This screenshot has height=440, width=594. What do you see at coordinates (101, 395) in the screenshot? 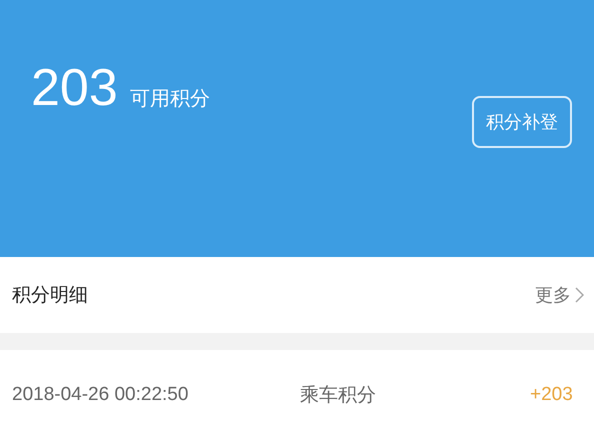
I see `record-time: 2018-04-26 00:22:50` at bounding box center [101, 395].